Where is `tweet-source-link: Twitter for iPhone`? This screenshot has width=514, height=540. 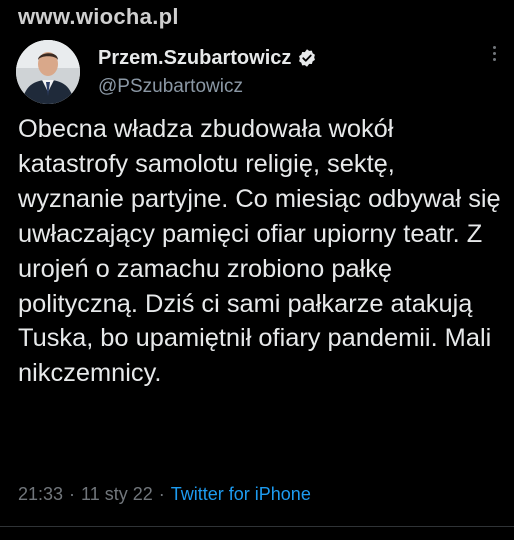
tweet-source-link: Twitter for iPhone is located at coordinates (241, 494).